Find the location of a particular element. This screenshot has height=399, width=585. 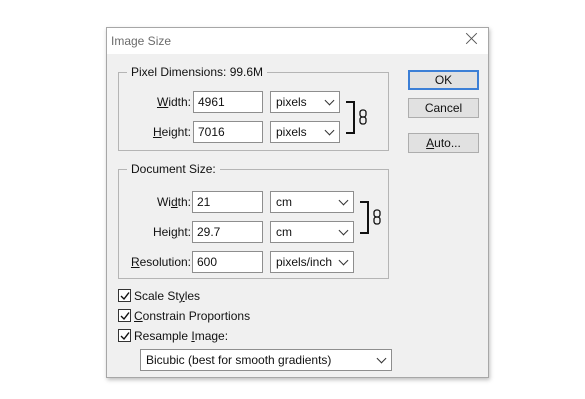

resample-image-checkbox is located at coordinates (124, 335).